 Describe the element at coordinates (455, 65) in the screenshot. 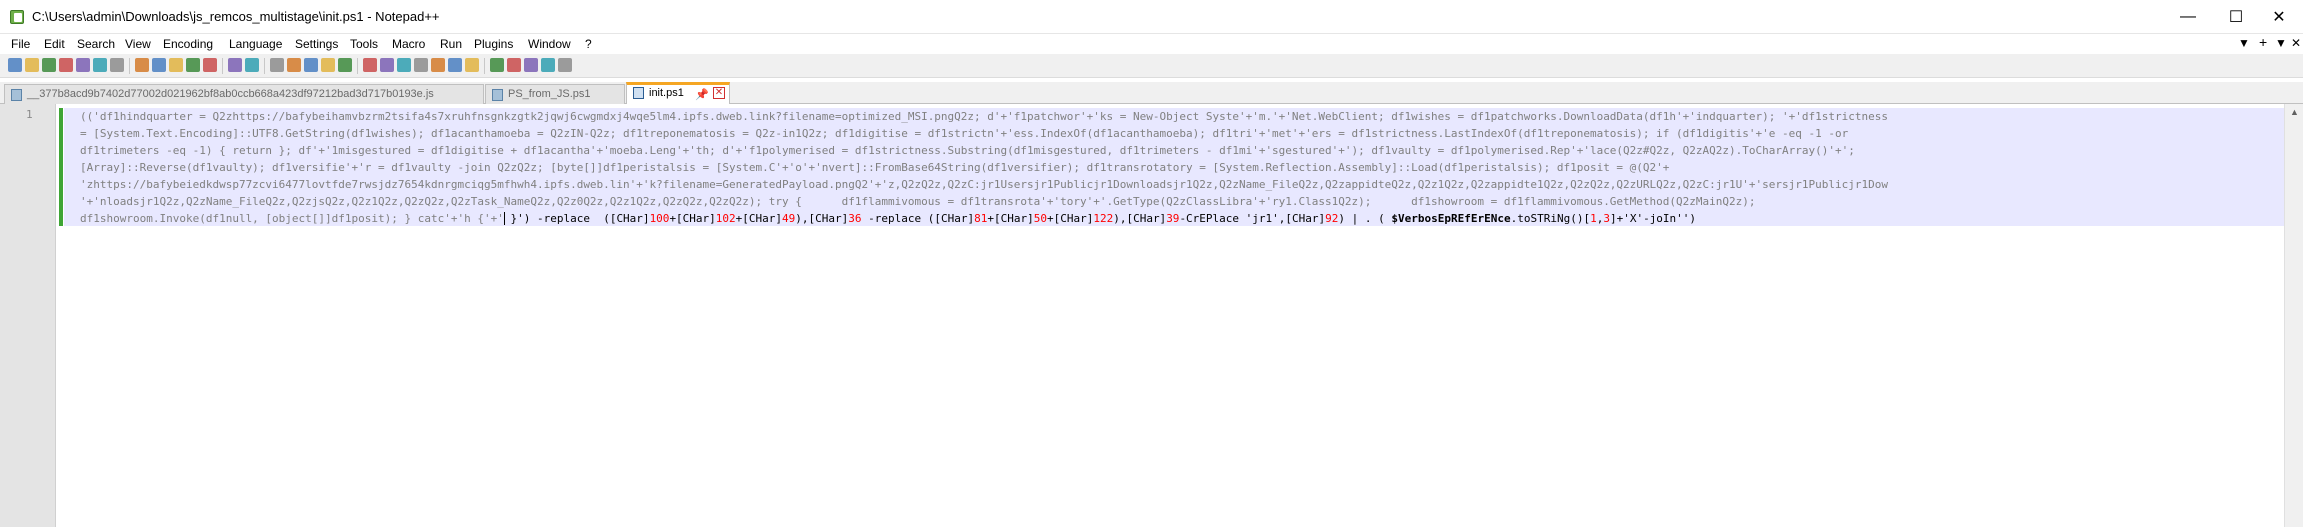

I see `folder-workspace-icon` at that location.